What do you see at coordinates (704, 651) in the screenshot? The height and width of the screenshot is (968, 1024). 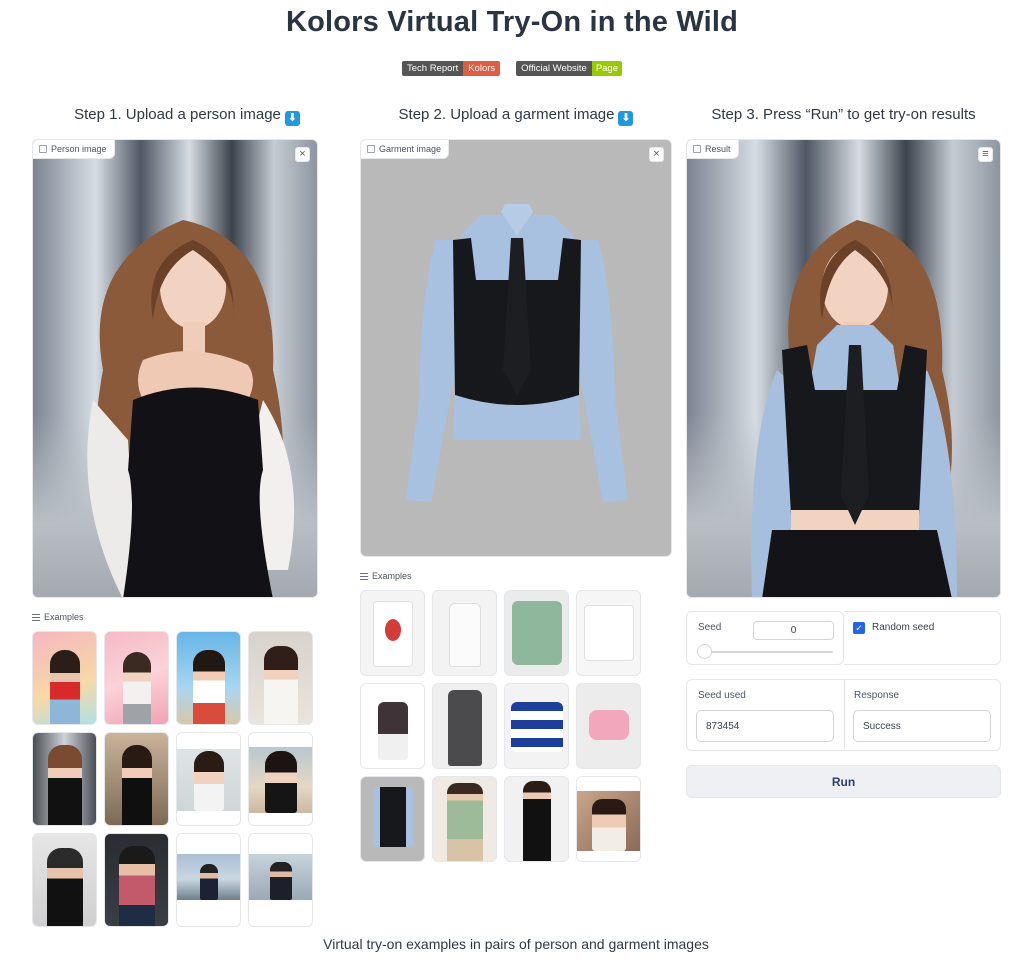 I see `seed-slider-handle` at bounding box center [704, 651].